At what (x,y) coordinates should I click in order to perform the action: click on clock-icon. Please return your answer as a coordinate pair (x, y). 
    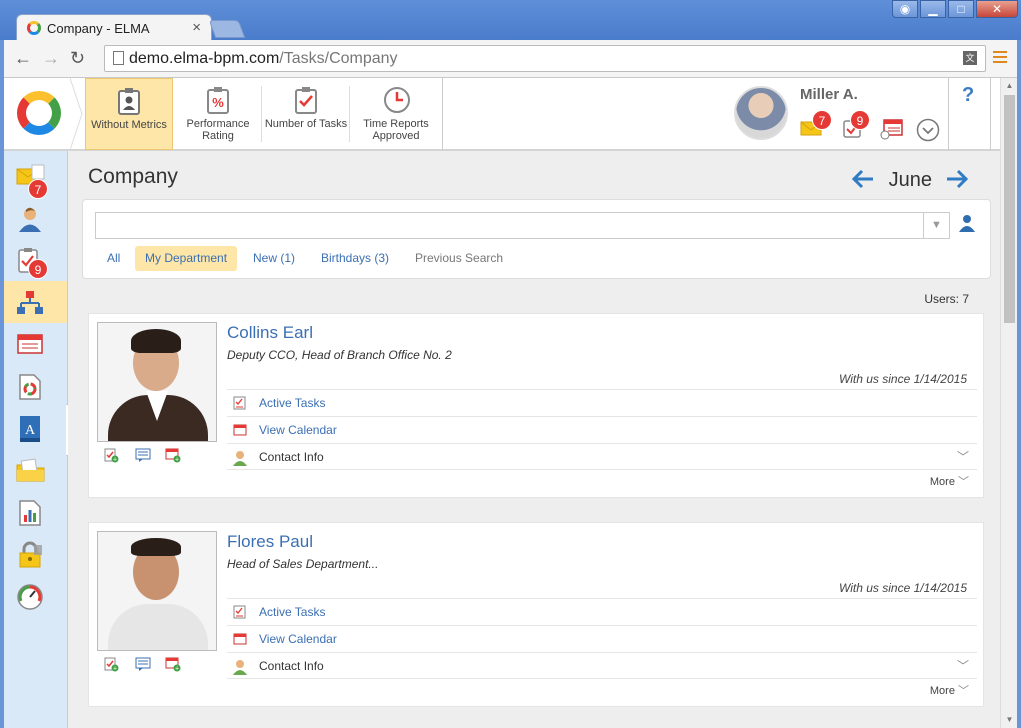
    Looking at the image, I should click on (396, 100).